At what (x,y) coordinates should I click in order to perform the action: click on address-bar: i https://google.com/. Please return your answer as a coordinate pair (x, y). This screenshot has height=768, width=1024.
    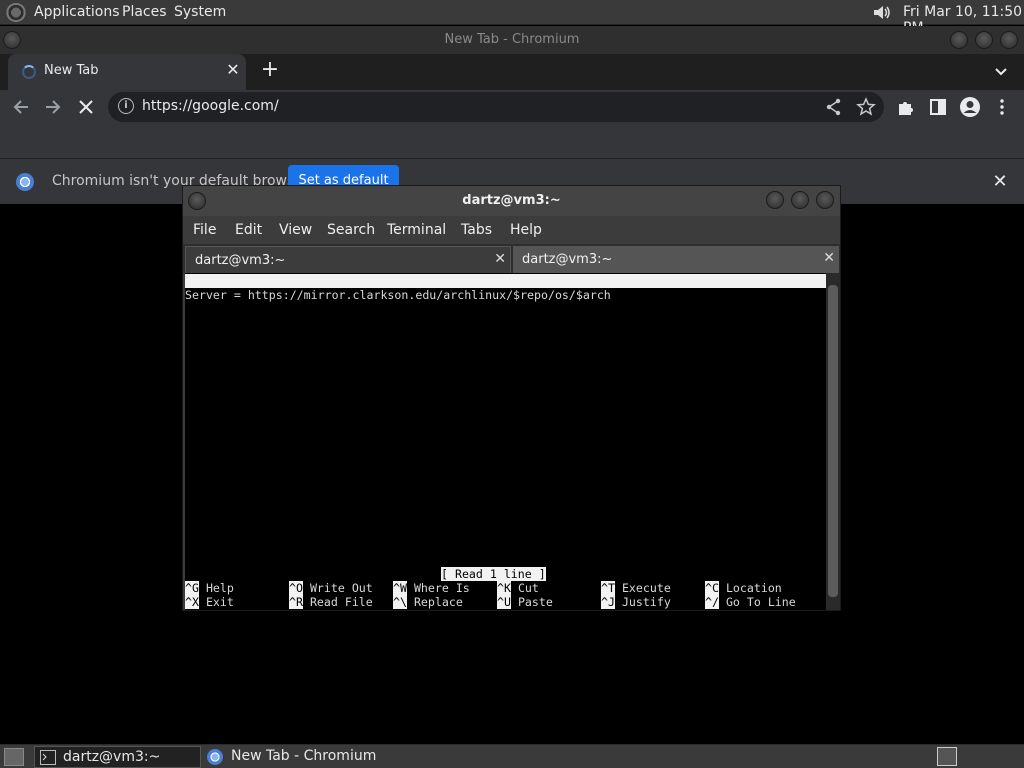
    Looking at the image, I should click on (496, 107).